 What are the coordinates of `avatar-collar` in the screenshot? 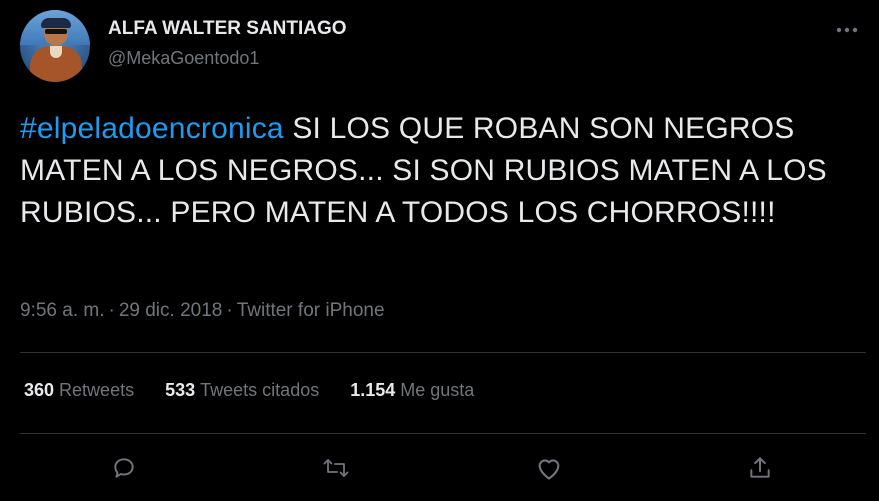 It's located at (56, 52).